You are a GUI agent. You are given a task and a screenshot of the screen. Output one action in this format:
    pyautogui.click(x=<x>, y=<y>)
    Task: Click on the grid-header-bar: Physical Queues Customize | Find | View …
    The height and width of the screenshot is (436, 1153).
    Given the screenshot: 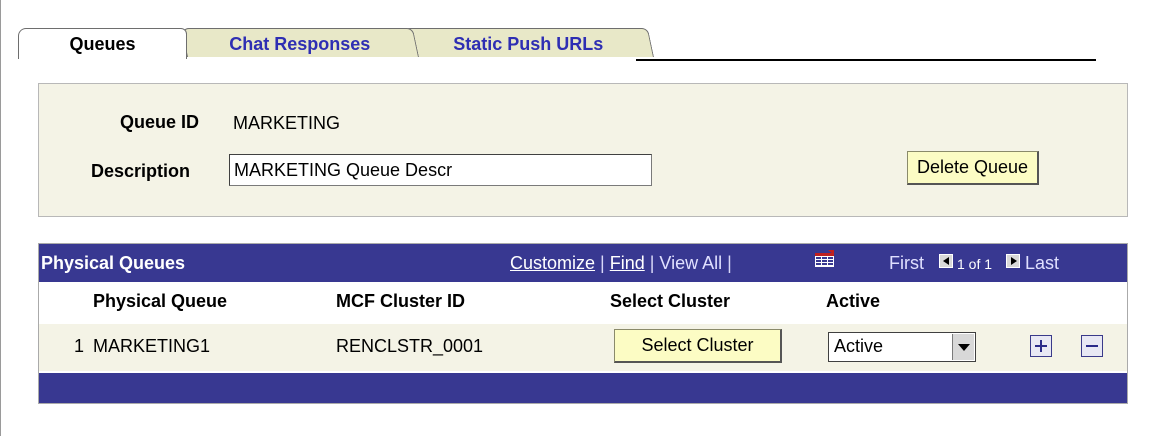 What is the action you would take?
    pyautogui.click(x=583, y=263)
    